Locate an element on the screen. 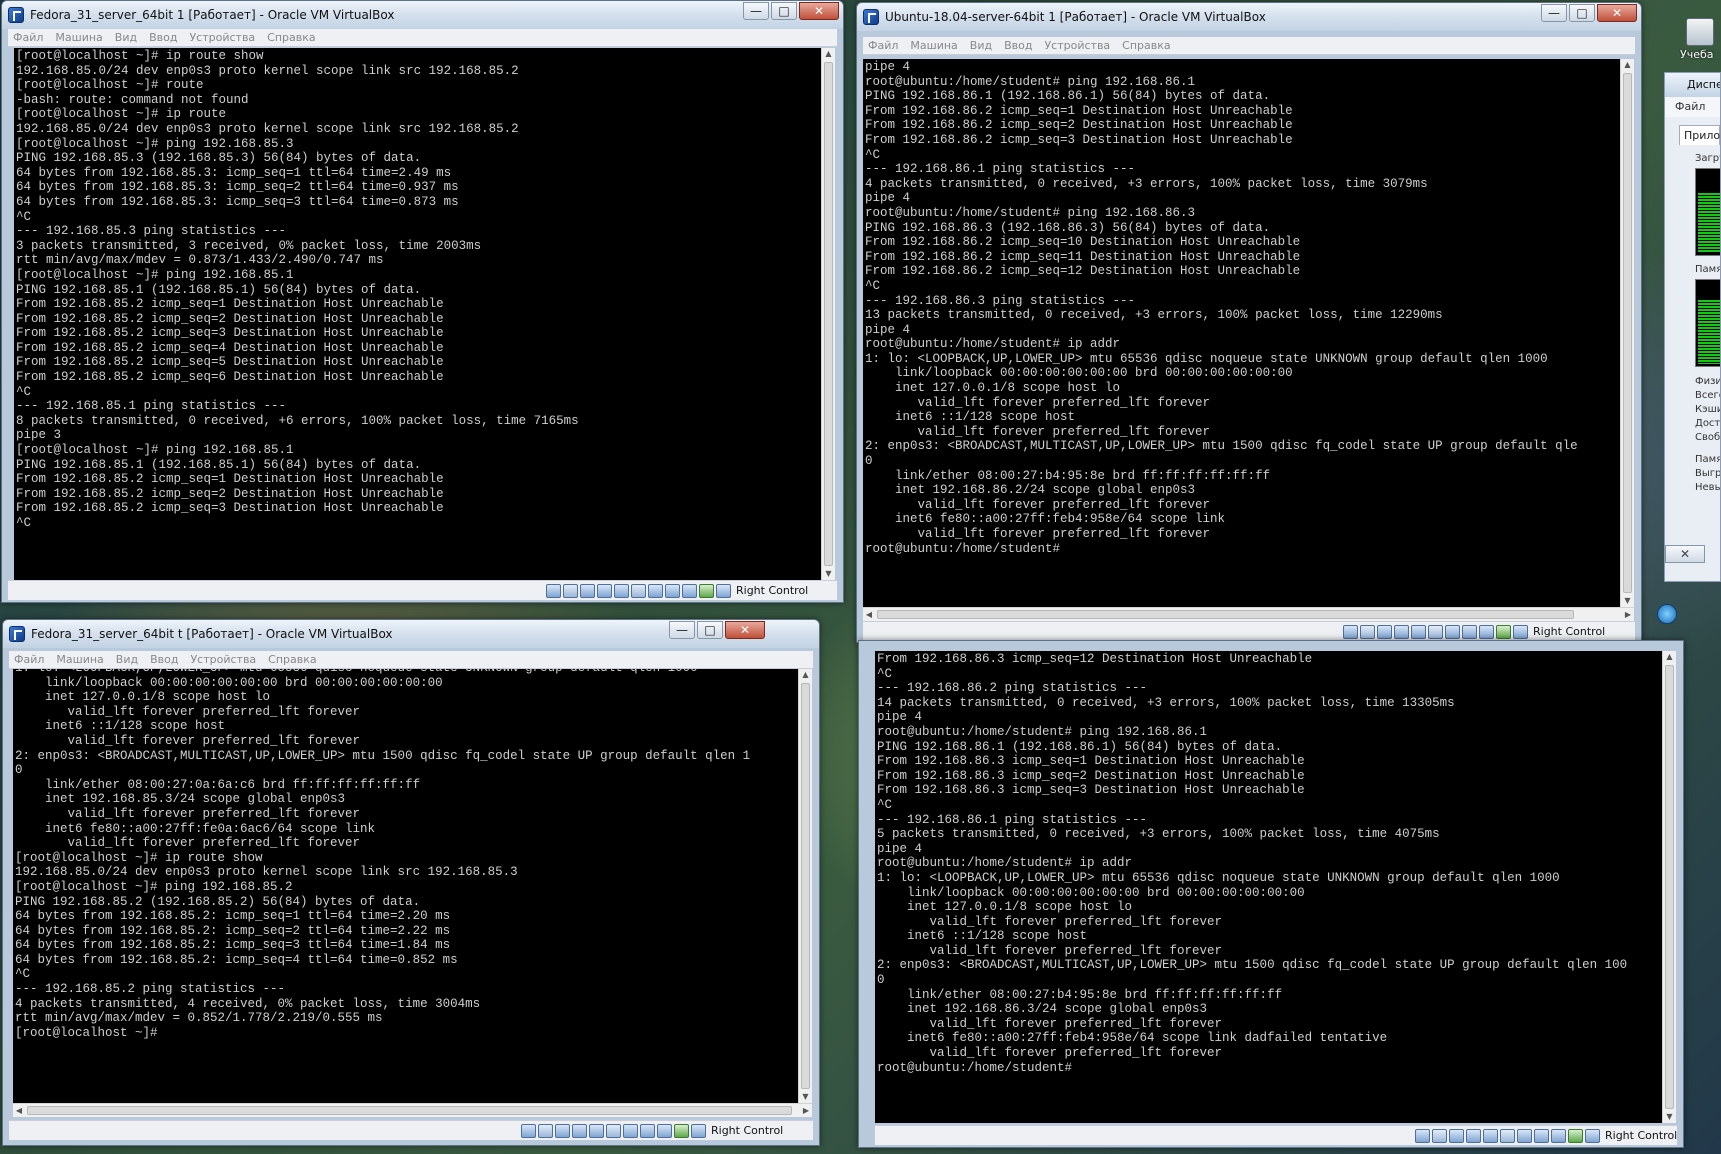 This screenshot has width=1721, height=1154. tab-applications: Приложе is located at coordinates (1699, 135).